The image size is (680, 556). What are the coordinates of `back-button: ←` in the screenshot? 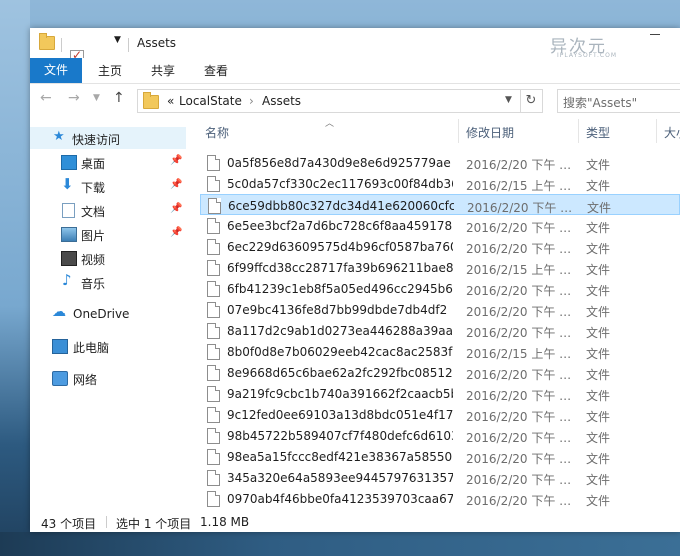 It's located at (46, 98).